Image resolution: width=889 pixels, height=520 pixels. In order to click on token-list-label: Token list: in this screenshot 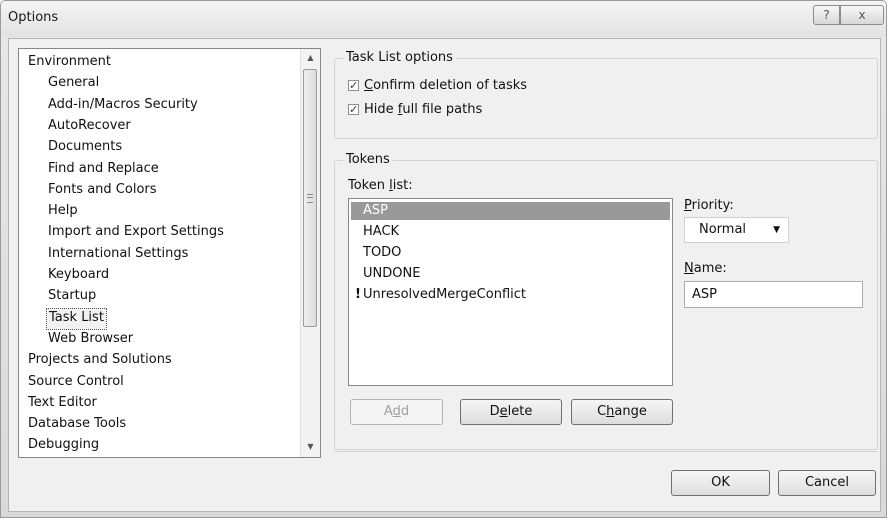, I will do `click(380, 185)`.